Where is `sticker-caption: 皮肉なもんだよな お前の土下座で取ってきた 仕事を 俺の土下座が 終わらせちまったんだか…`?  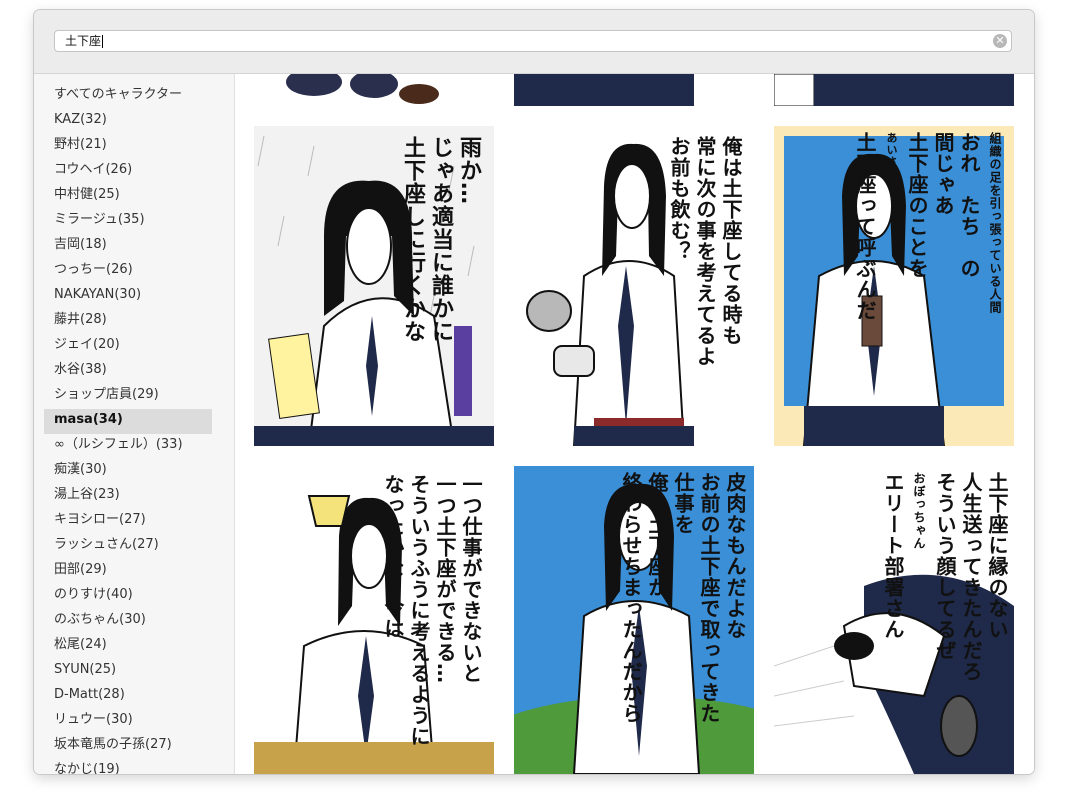 sticker-caption: 皮肉なもんだよな お前の土下座で取ってきた 仕事を 俺の土下座が 終わらせちまったんだか… is located at coordinates (683, 598).